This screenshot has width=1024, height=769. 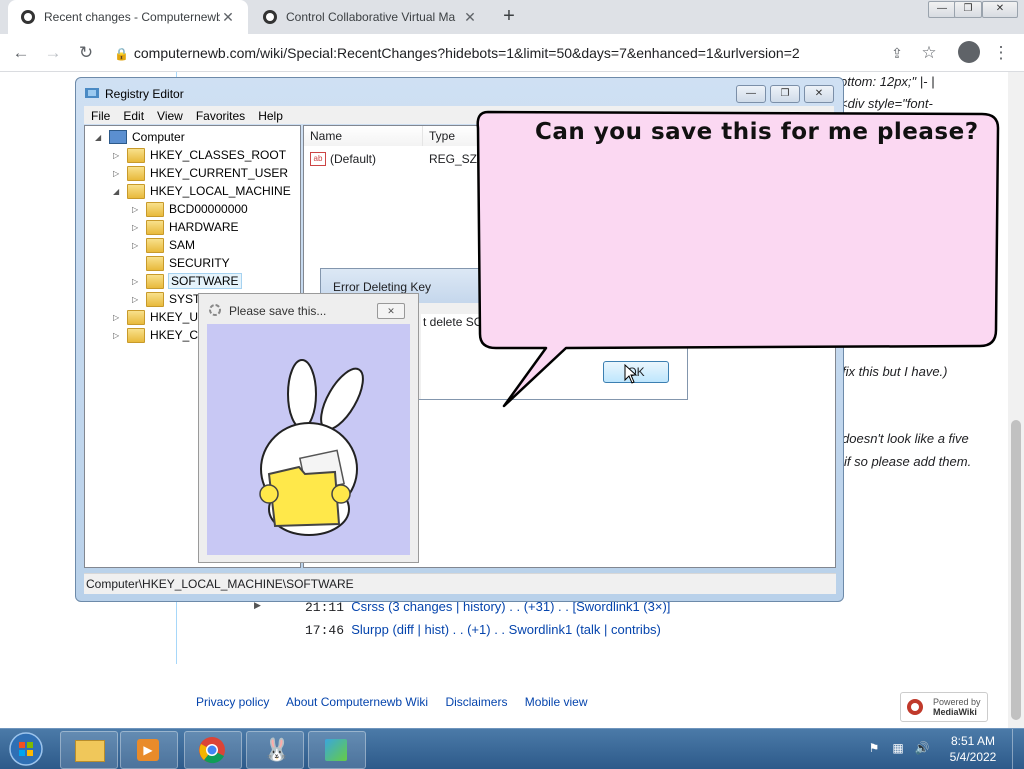 I want to click on close-window-button: ✕, so click(x=1000, y=9).